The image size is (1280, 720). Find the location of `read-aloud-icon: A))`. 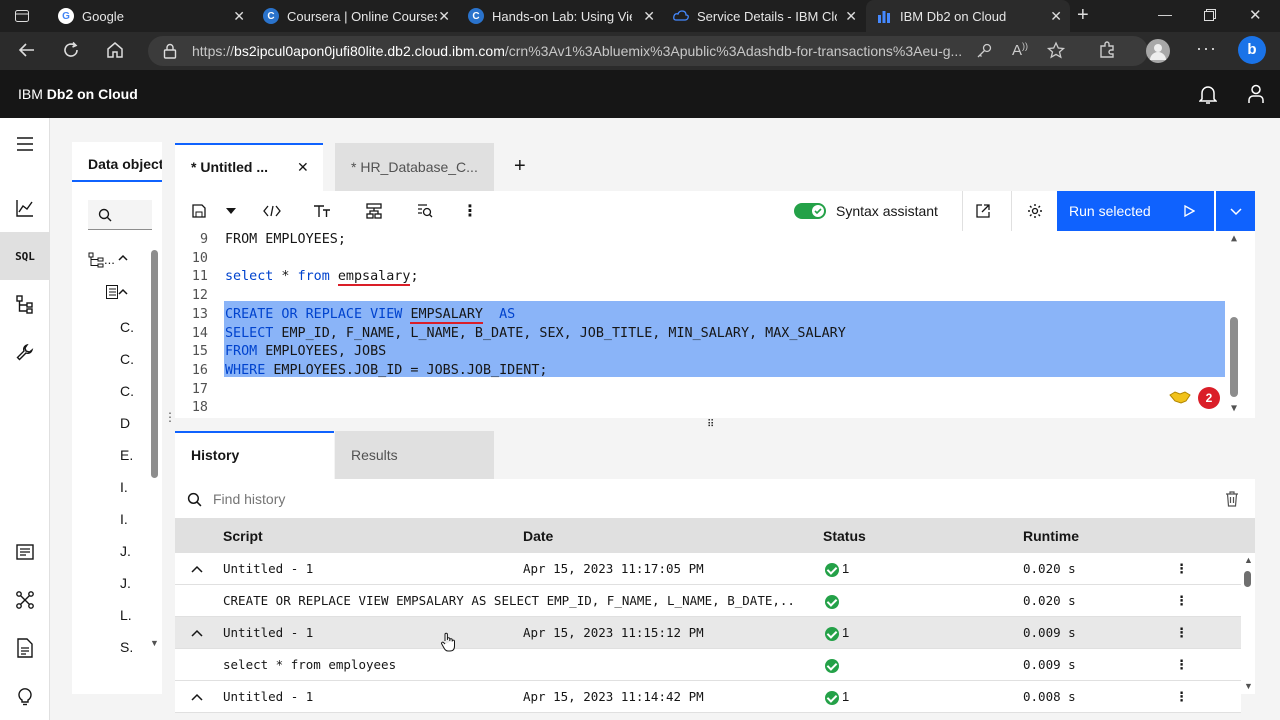

read-aloud-icon: A)) is located at coordinates (1020, 50).